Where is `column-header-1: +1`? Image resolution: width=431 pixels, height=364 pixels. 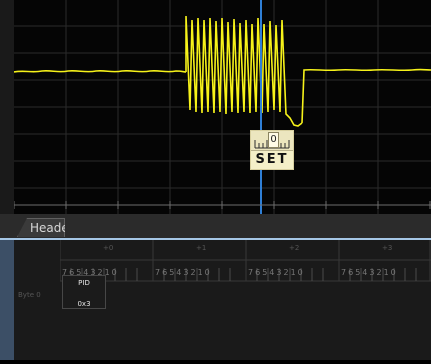
column-header-1: +1 is located at coordinates (201, 248).